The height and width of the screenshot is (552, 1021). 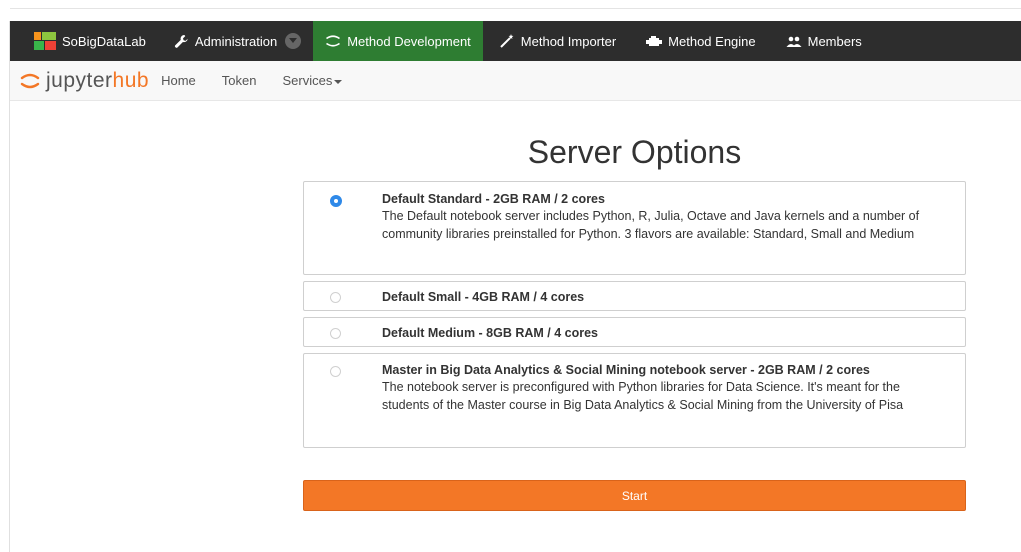 I want to click on nav-item-method-development: Method Development, so click(x=398, y=41).